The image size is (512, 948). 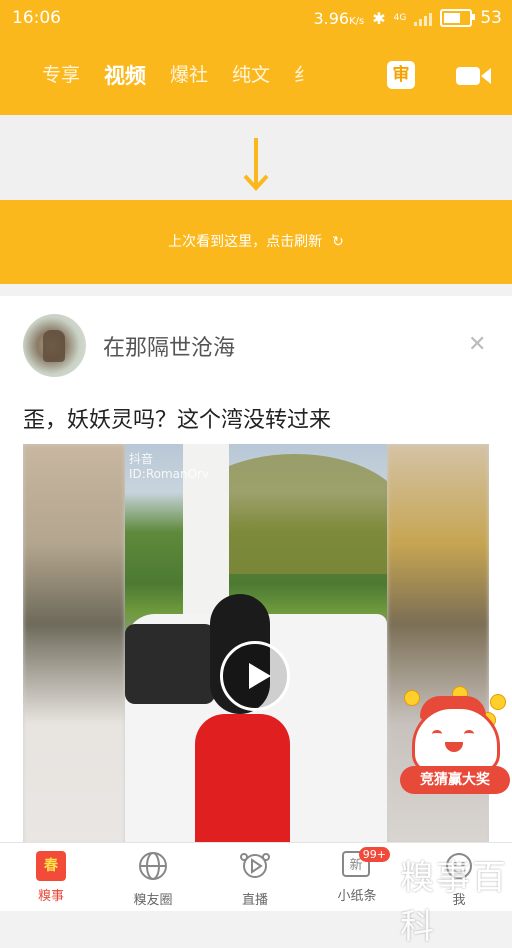 I want to click on spring-festival-icon: 春, so click(x=51, y=866).